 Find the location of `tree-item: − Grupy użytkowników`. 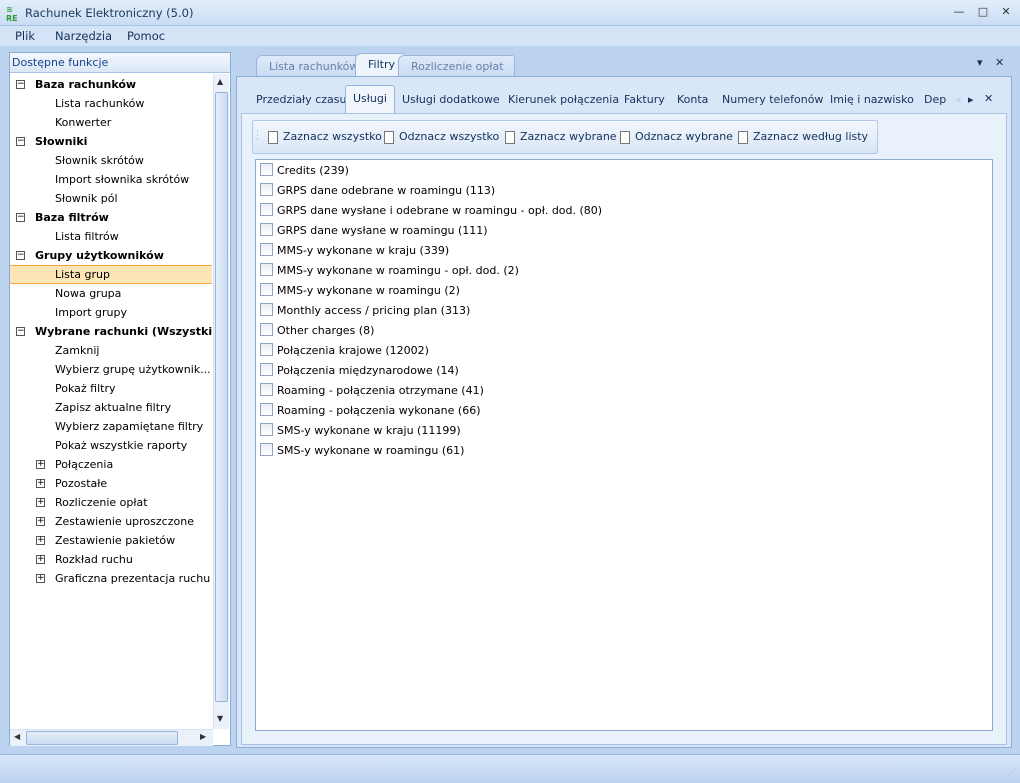

tree-item: − Grupy użytkowników is located at coordinates (111, 255).